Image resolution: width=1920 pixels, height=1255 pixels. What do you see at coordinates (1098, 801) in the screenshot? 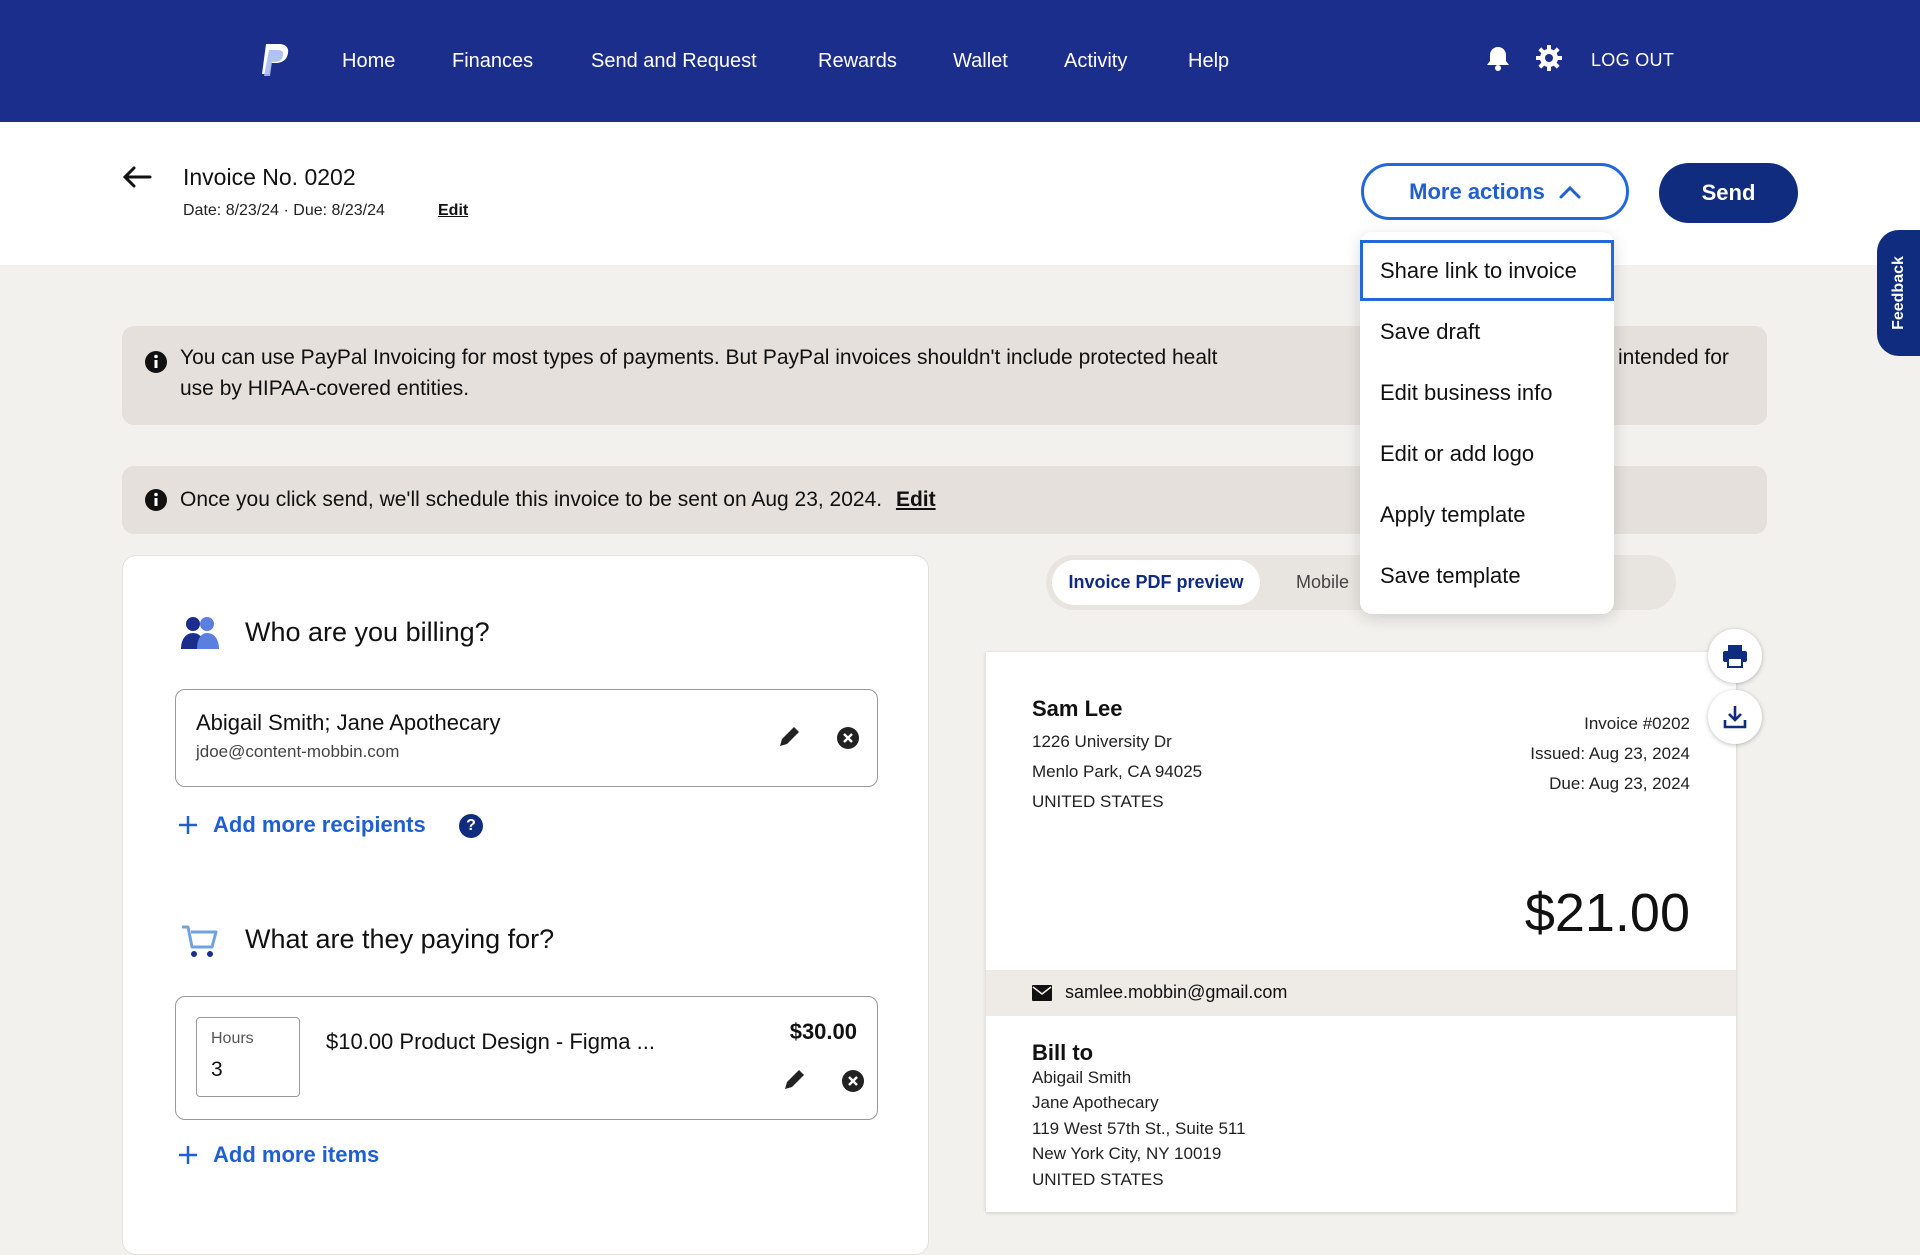
I see `preview-address-line: UNITED STATES` at bounding box center [1098, 801].